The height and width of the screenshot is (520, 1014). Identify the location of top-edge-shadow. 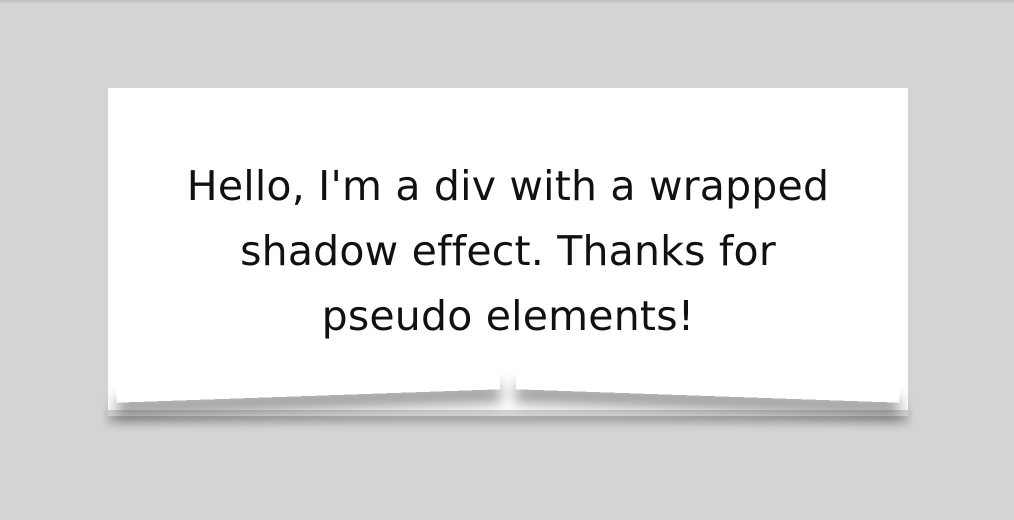
(507, 2).